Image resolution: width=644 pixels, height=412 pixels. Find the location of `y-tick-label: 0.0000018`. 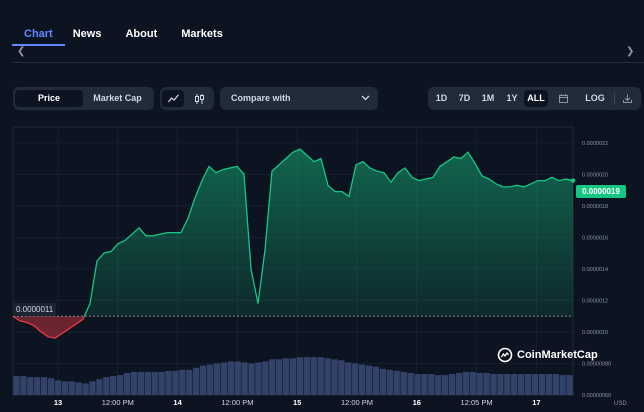

y-tick-label: 0.0000018 is located at coordinates (595, 207).